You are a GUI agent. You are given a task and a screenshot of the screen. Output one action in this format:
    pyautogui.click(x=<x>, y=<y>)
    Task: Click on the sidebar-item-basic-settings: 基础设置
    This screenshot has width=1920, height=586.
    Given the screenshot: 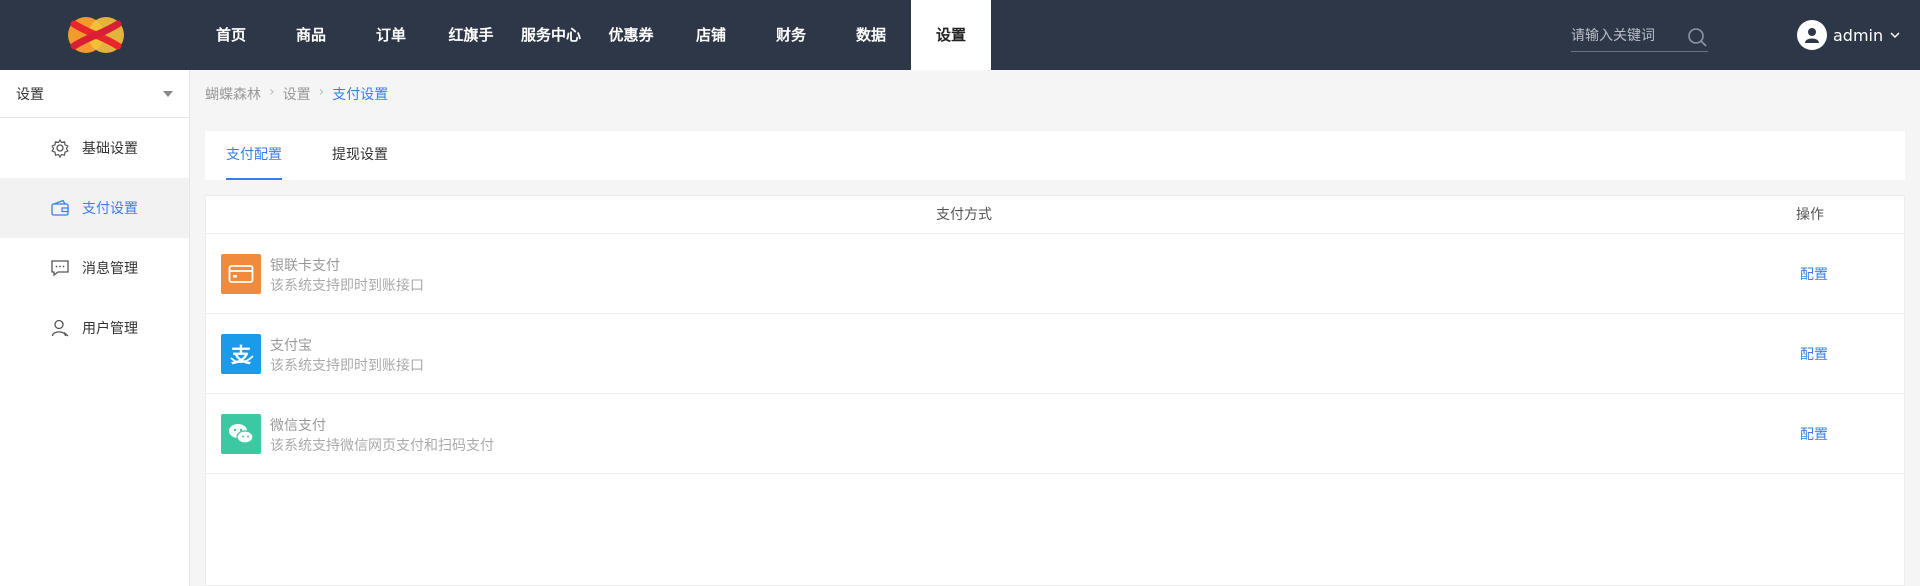 What is the action you would take?
    pyautogui.click(x=94, y=148)
    